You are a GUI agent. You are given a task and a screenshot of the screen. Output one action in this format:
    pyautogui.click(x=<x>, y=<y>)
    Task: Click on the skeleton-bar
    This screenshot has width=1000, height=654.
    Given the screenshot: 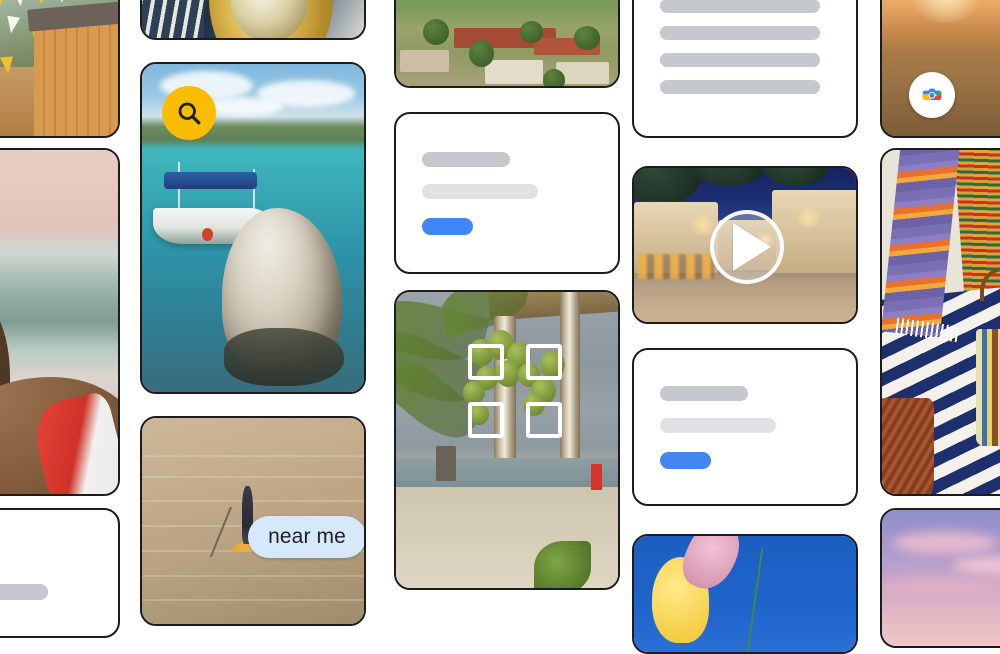 What is the action you would take?
    pyautogui.click(x=24, y=592)
    